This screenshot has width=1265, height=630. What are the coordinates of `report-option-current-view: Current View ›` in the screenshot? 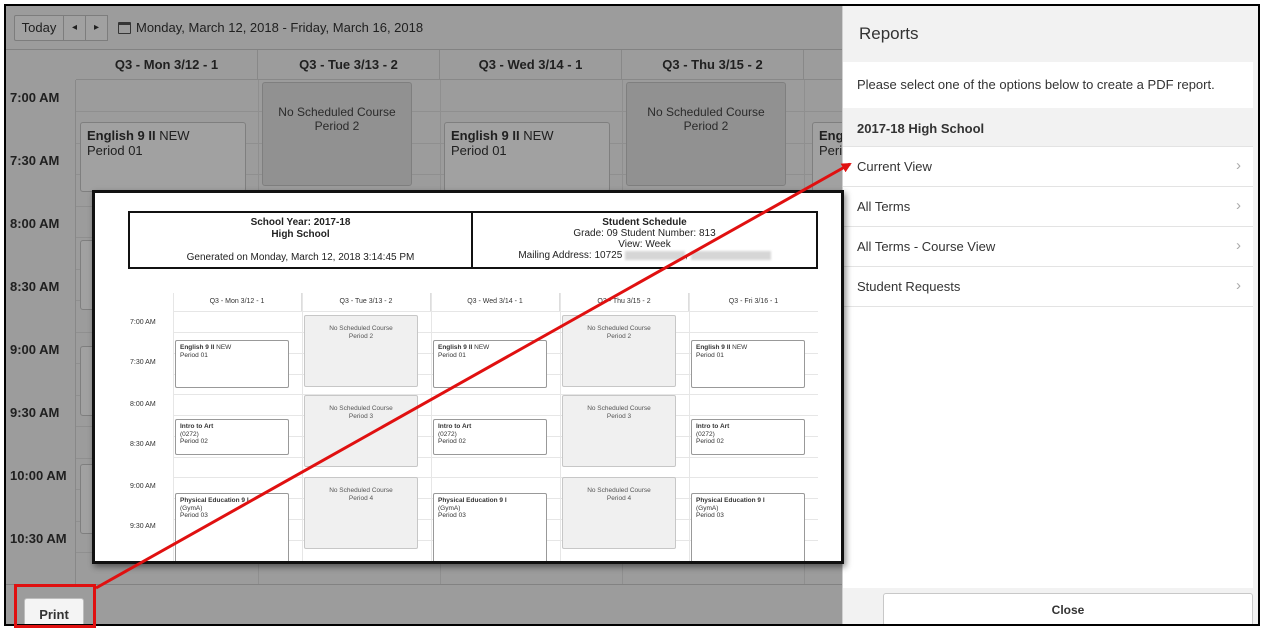 It's located at (1048, 166).